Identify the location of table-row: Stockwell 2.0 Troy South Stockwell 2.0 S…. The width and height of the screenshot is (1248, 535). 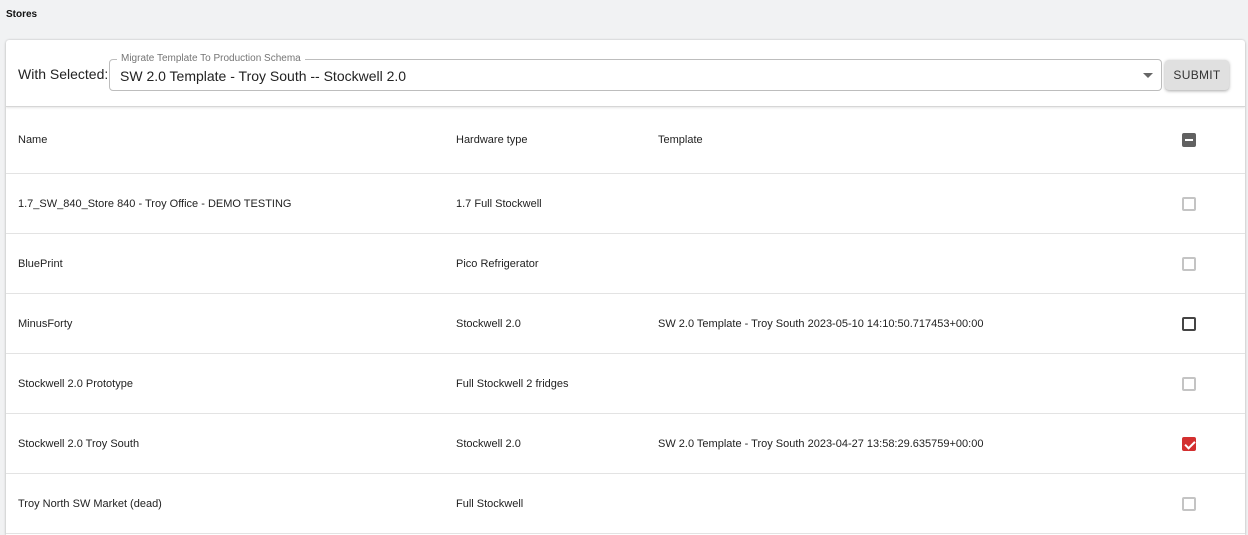
(625, 444).